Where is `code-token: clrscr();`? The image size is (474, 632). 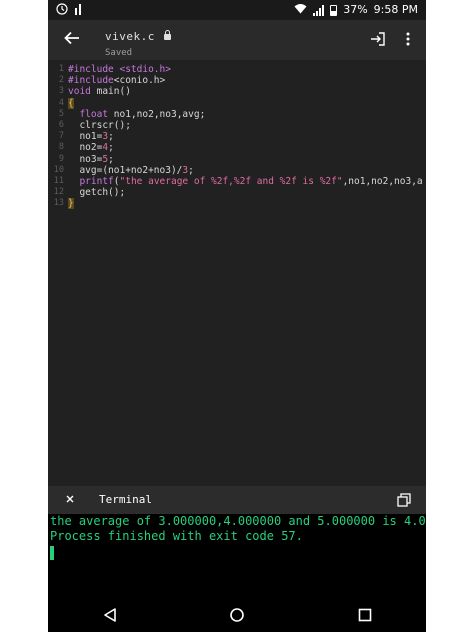 code-token: clrscr(); is located at coordinates (99, 125).